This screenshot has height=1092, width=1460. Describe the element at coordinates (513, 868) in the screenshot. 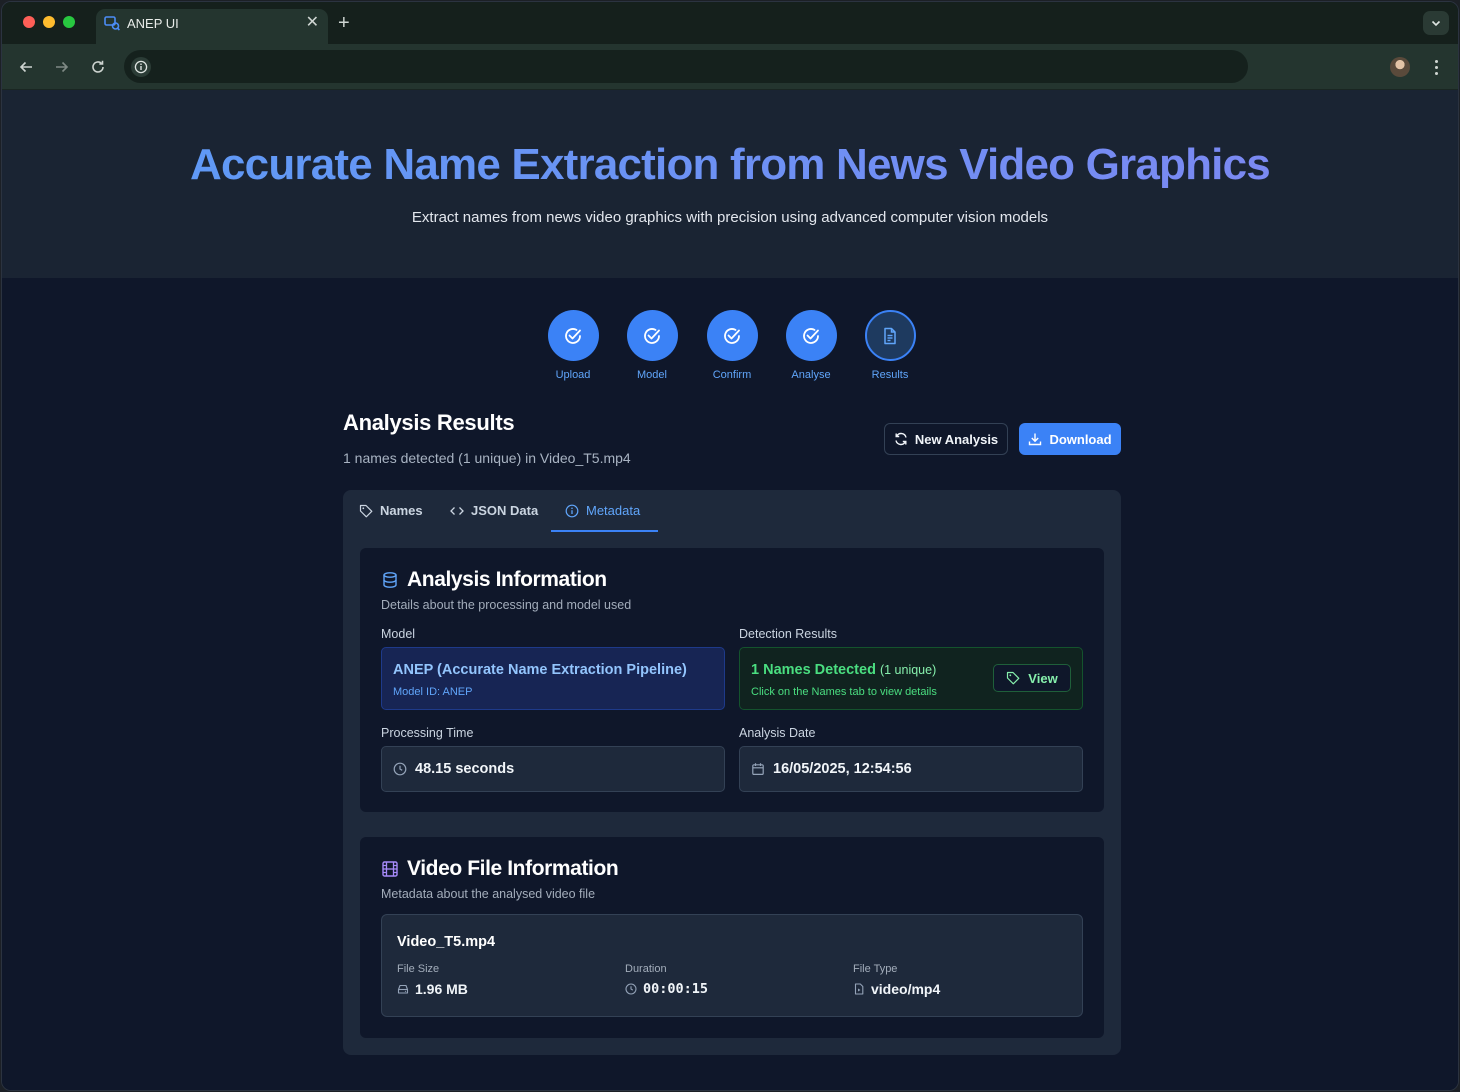

I see `card-title: Video File Information` at that location.